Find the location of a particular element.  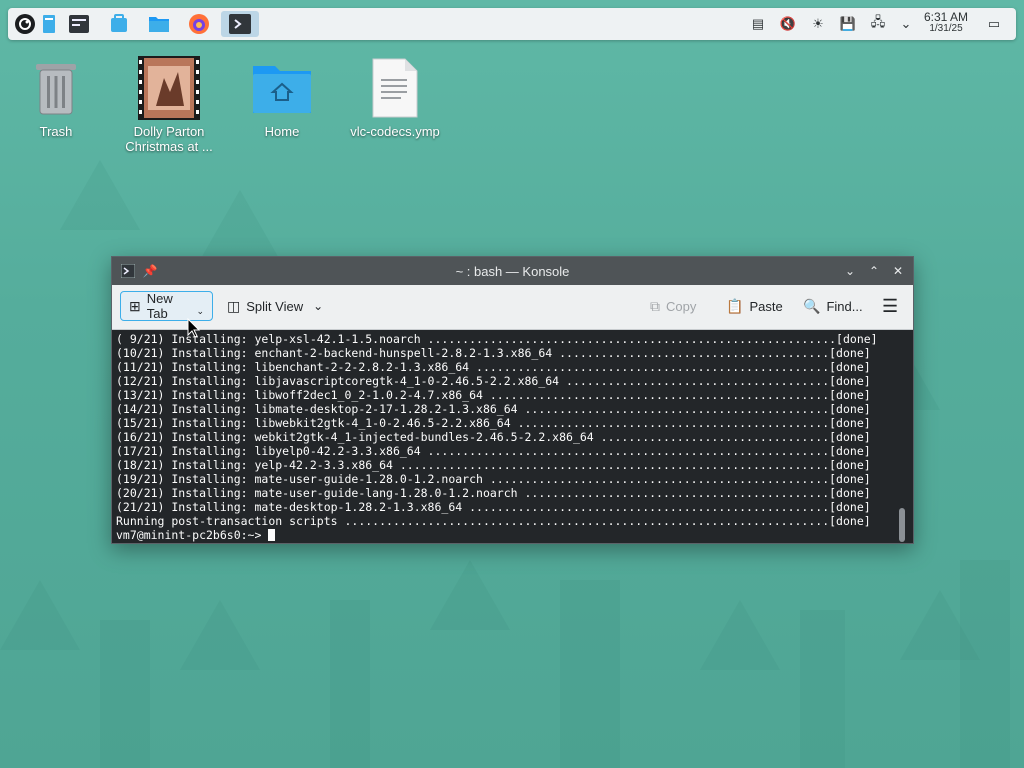

paste-button: 📋 Paste is located at coordinates (754, 306).